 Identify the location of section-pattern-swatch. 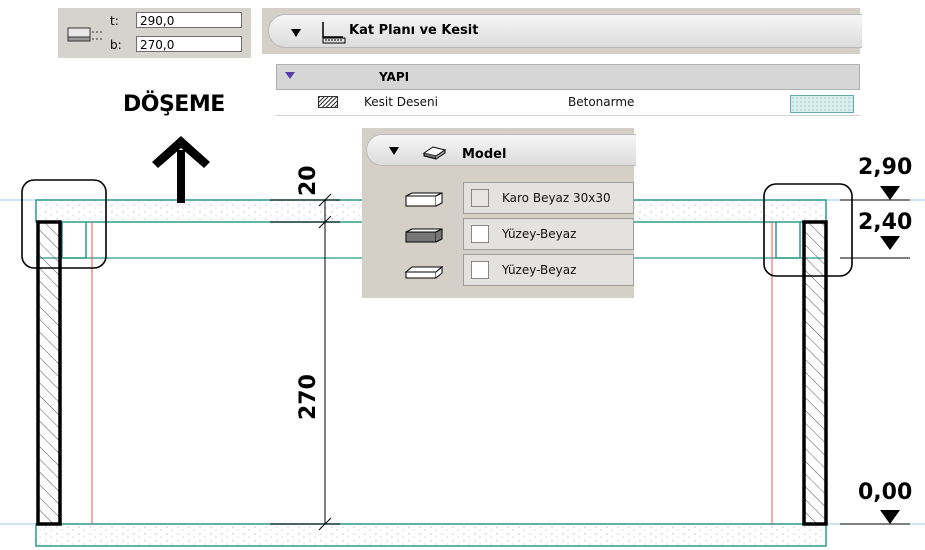
(822, 104).